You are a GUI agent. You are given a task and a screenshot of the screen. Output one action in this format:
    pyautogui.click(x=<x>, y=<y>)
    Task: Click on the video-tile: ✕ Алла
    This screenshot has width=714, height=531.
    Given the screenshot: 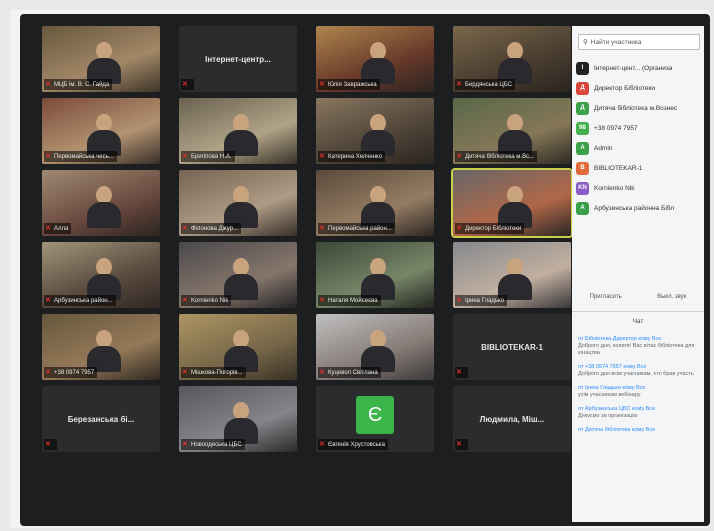 What is the action you would take?
    pyautogui.click(x=101, y=203)
    